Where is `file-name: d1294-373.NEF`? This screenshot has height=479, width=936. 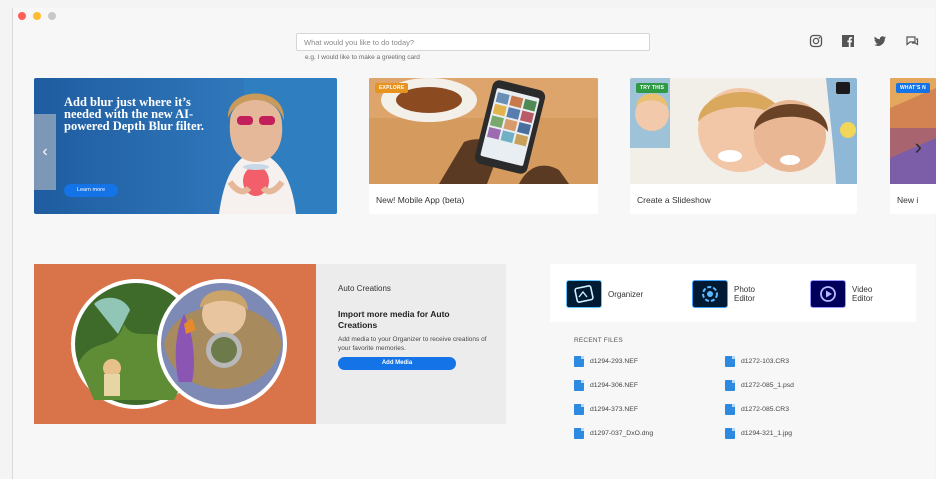
file-name: d1294-373.NEF is located at coordinates (614, 409).